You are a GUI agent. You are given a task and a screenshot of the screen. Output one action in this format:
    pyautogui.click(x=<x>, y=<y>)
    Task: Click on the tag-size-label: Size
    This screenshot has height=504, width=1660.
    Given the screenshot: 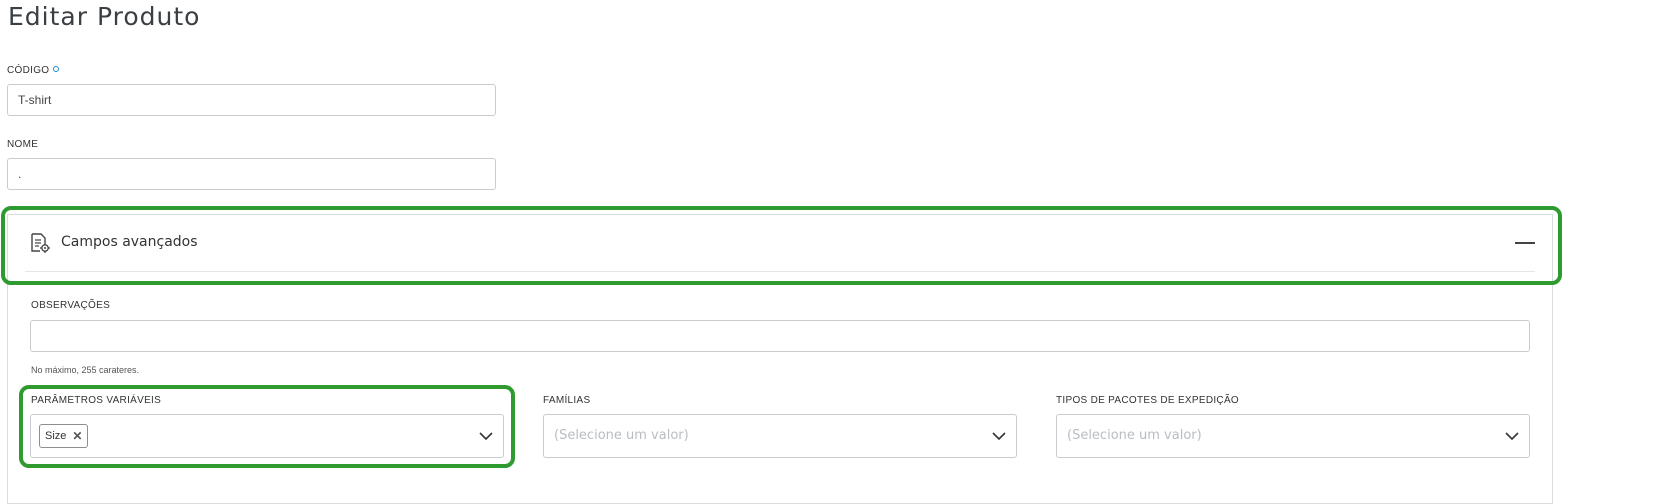 What is the action you would take?
    pyautogui.click(x=56, y=436)
    